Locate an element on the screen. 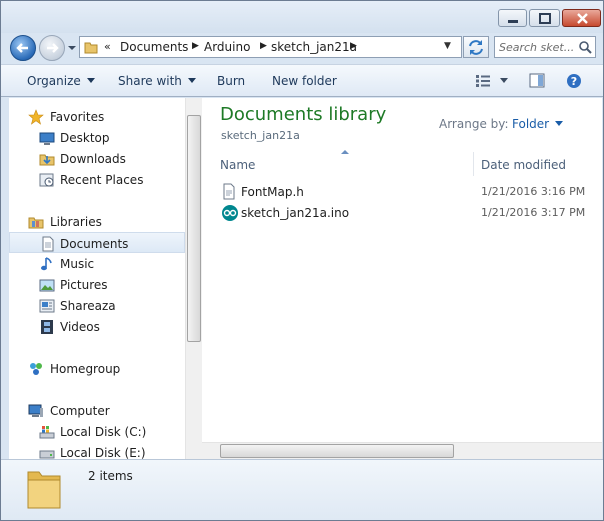 This screenshot has width=604, height=521. nav-item-downloads: Downloads is located at coordinates (97, 158).